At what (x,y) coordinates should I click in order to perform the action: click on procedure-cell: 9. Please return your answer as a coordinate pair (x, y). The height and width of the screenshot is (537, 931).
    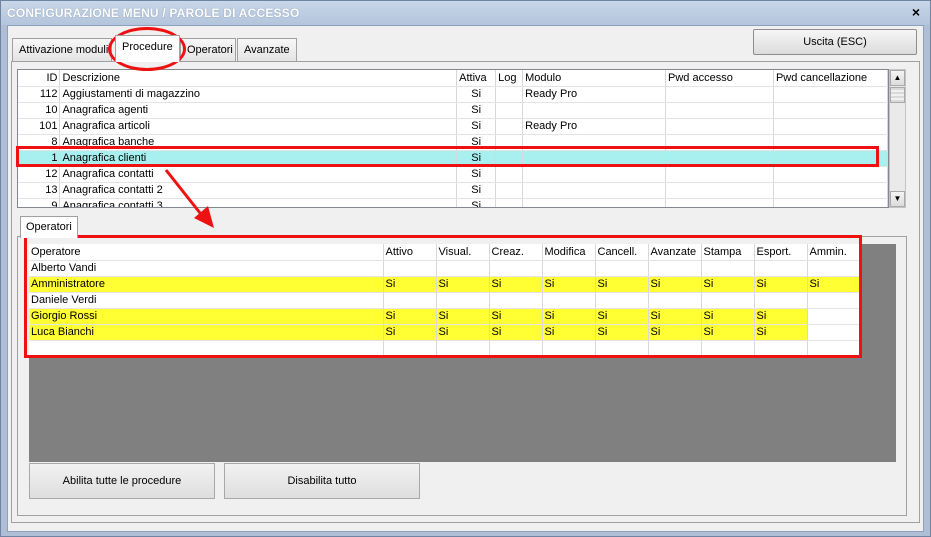
    Looking at the image, I should click on (39, 202).